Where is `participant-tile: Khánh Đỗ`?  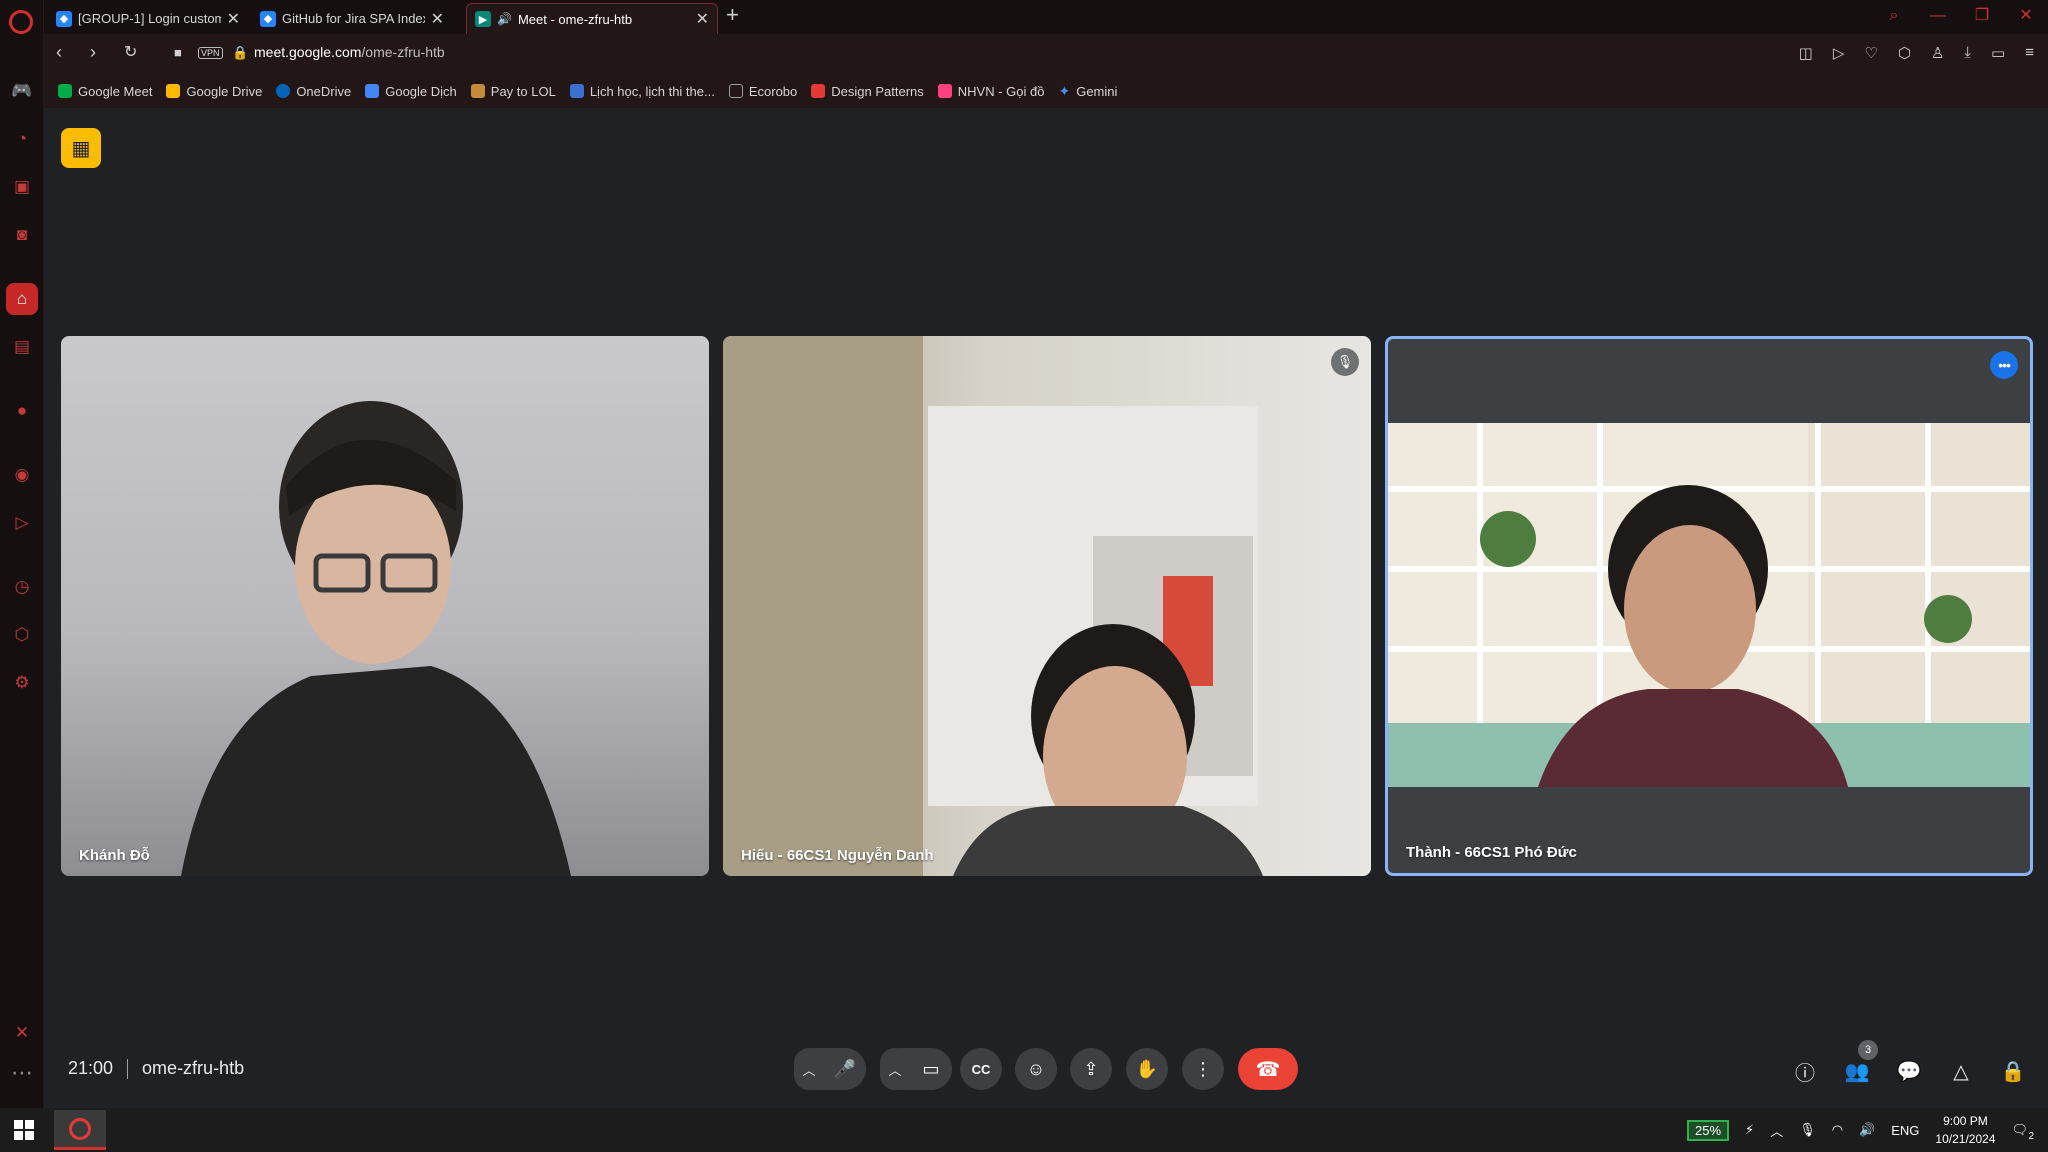
participant-tile: Khánh Đỗ is located at coordinates (385, 606).